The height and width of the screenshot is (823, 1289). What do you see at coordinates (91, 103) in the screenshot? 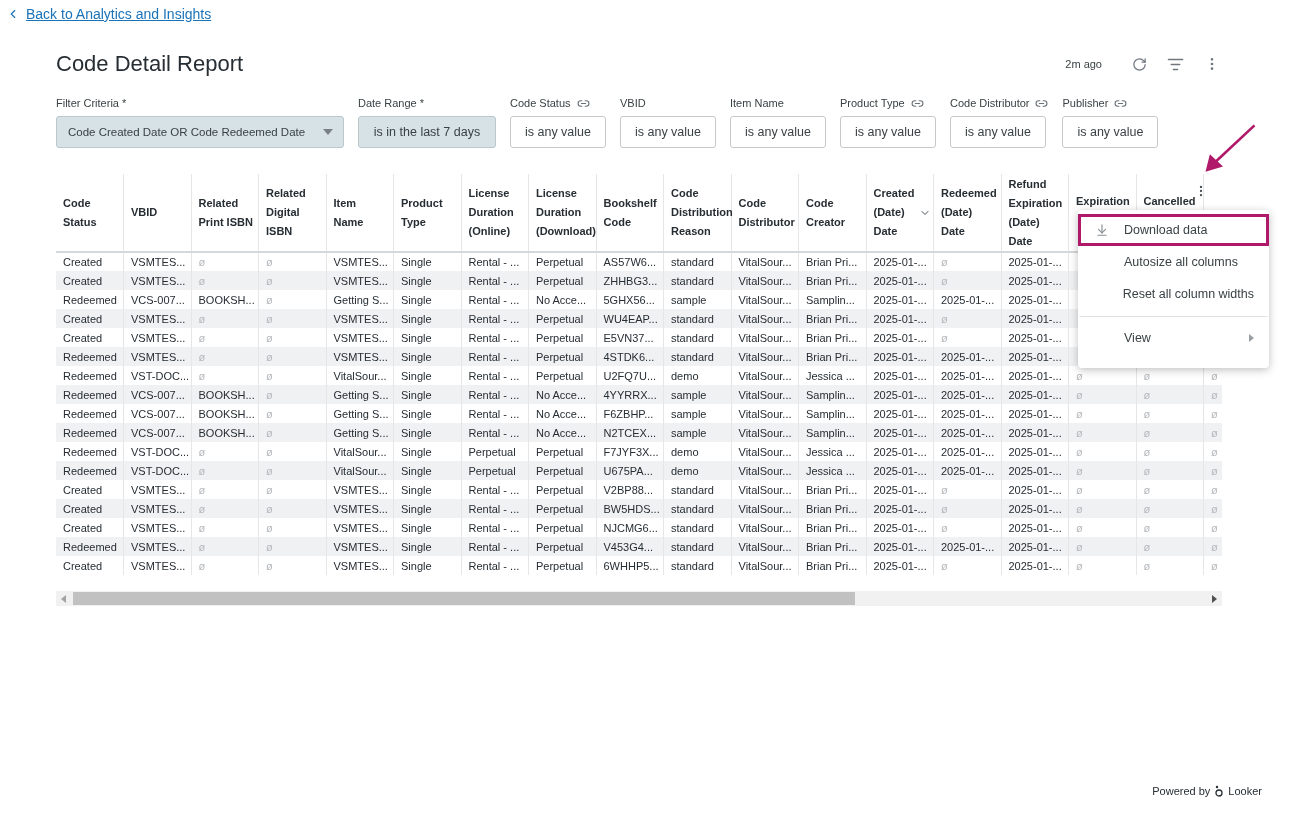
I see `filter-label: Filter Criteria *` at bounding box center [91, 103].